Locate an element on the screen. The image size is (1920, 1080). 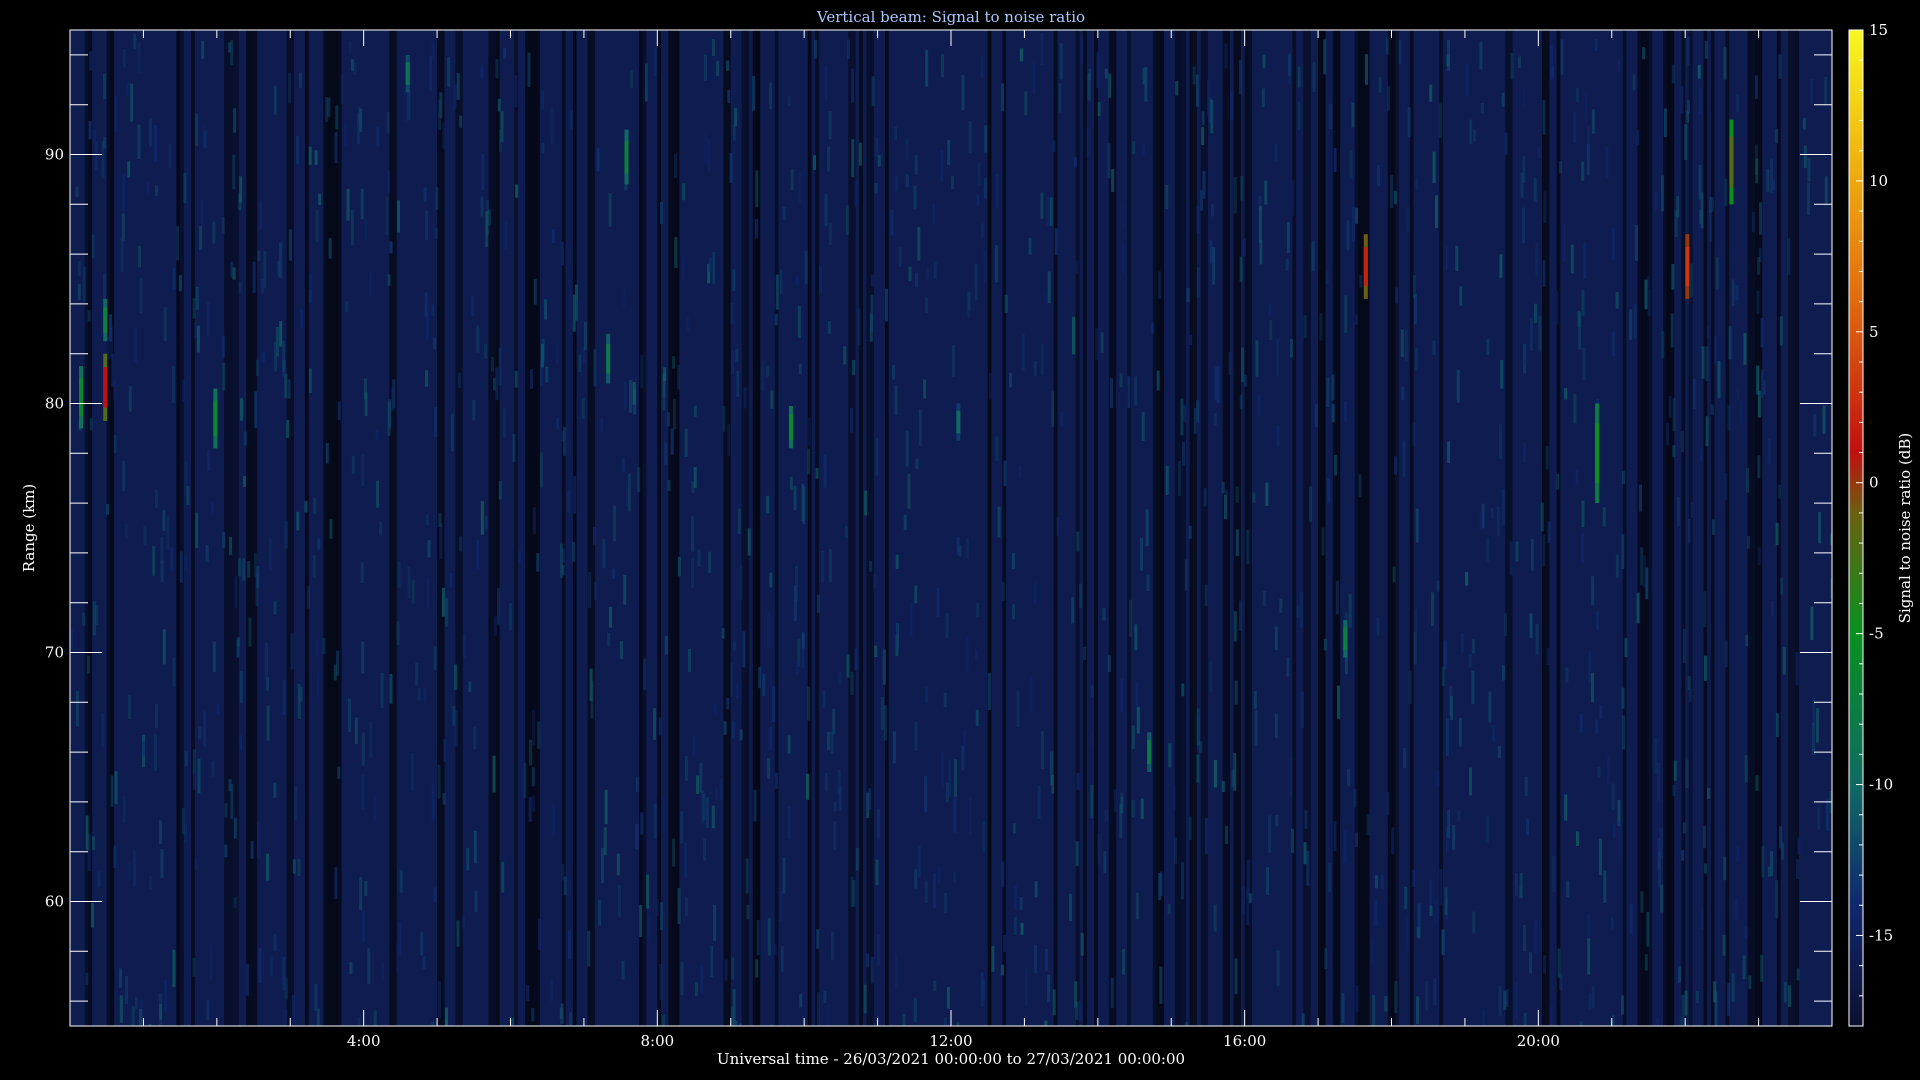
y-tick-label: 70 is located at coordinates (54, 653).